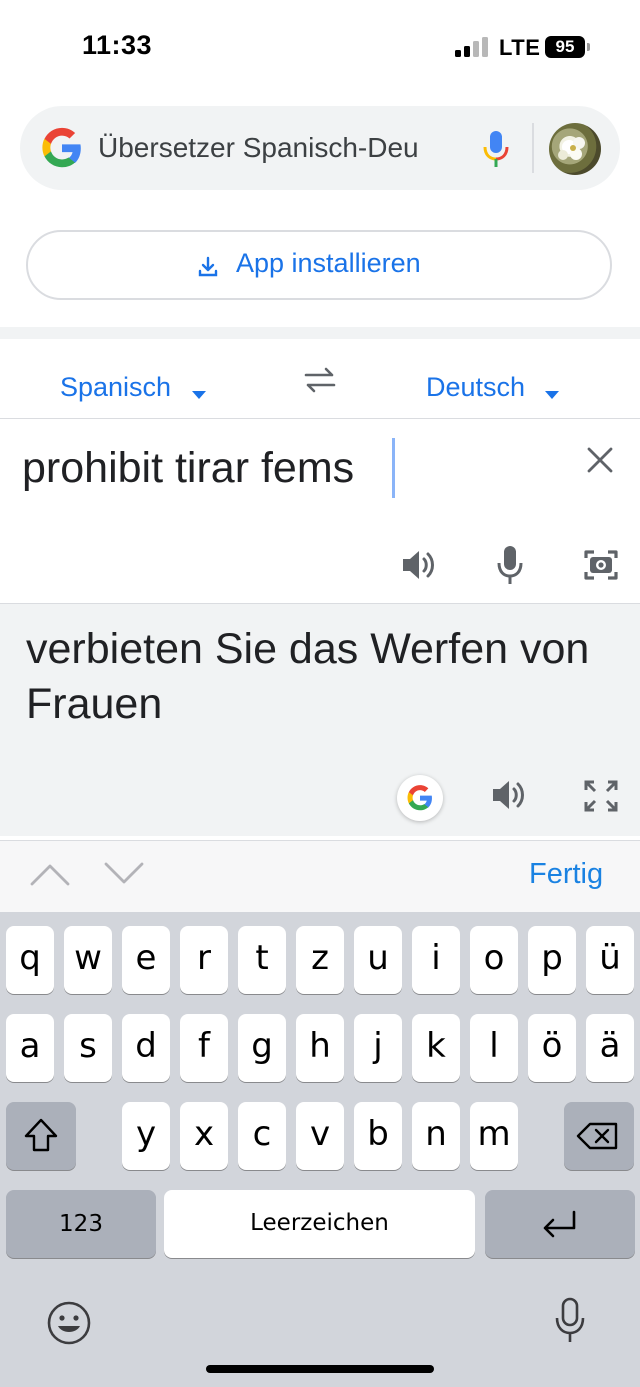 Image resolution: width=640 pixels, height=1387 pixels. I want to click on chevron-up-icon, so click(50, 874).